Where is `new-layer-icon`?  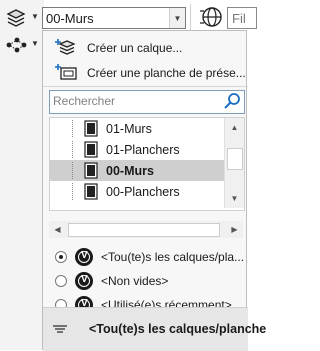
new-layer-icon is located at coordinates (65, 47).